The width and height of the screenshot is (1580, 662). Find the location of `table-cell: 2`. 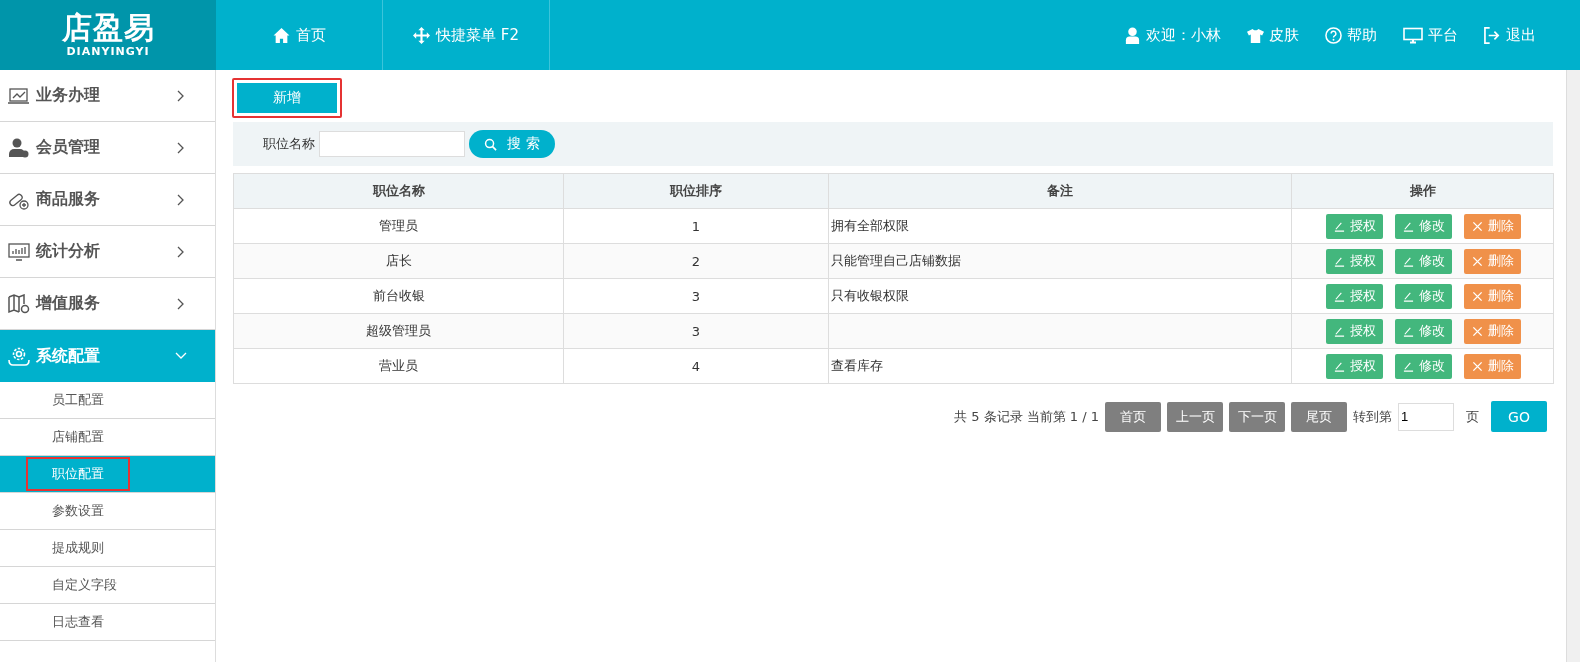

table-cell: 2 is located at coordinates (696, 261).